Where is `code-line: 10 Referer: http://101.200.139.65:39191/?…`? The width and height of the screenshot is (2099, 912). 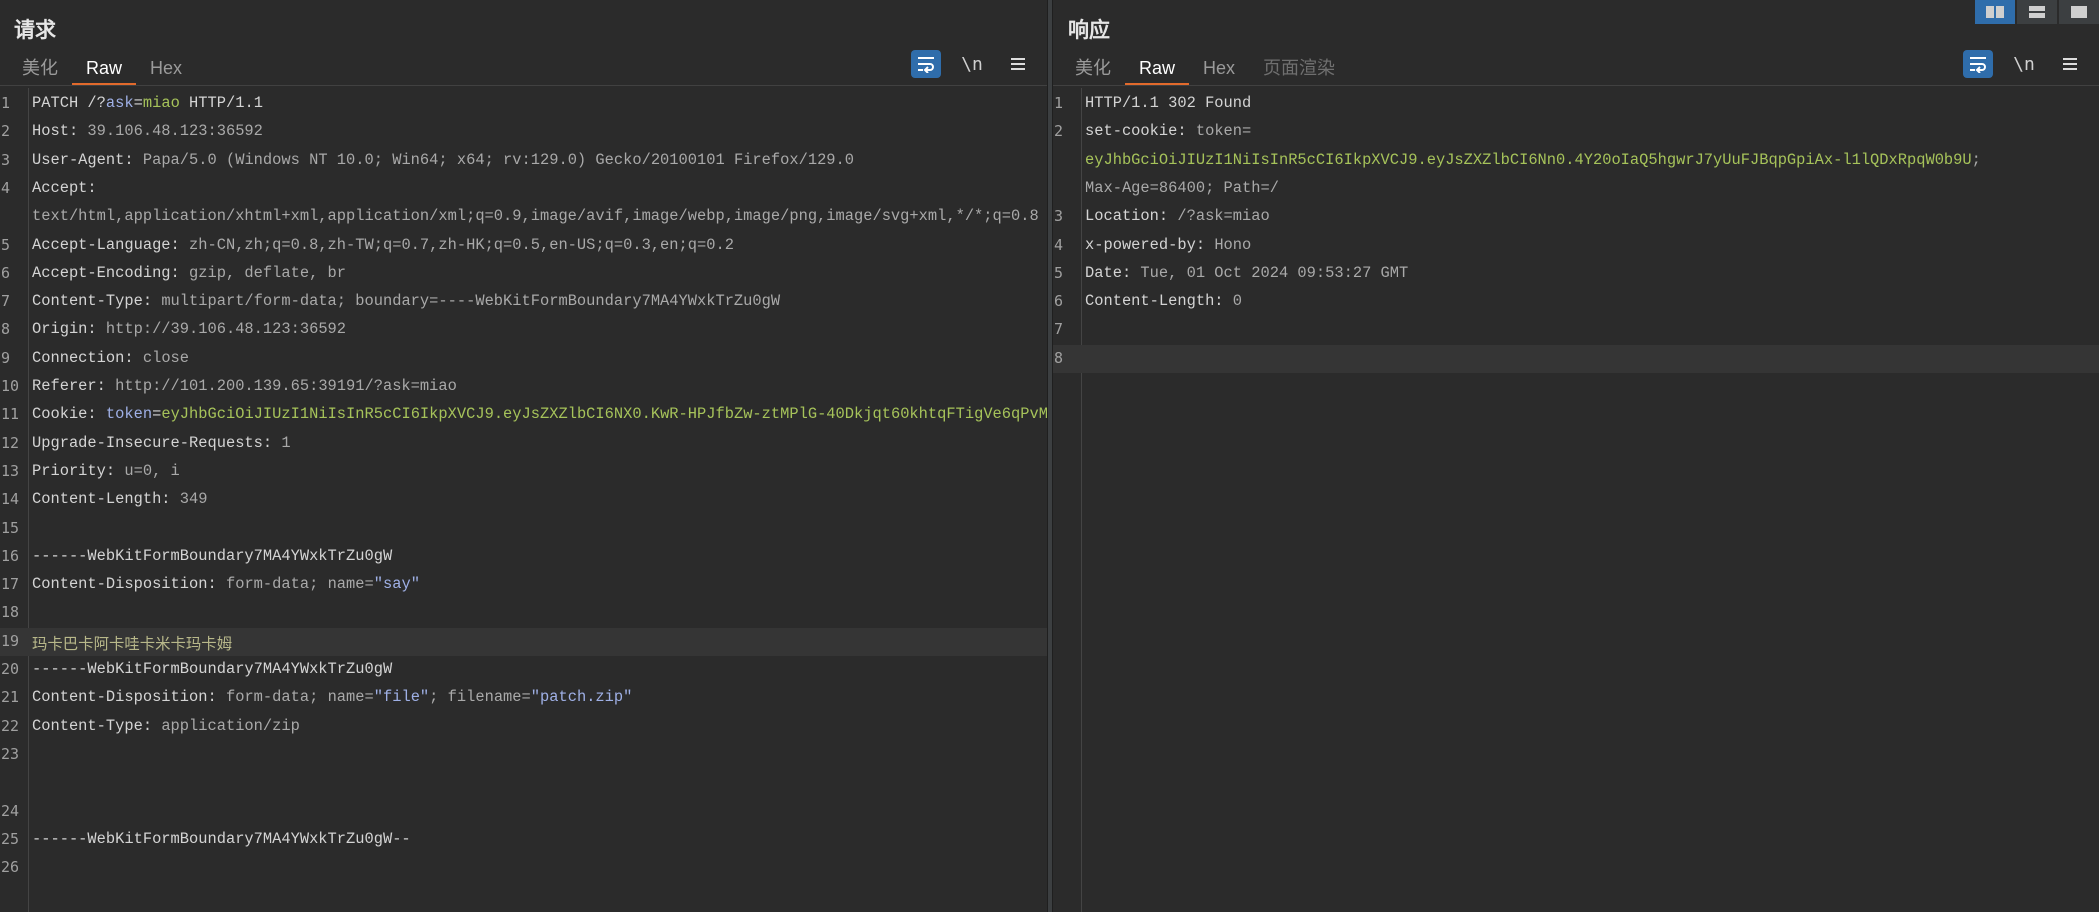
code-line: 10 Referer: http://101.200.139.65:39191/?… is located at coordinates (523, 387).